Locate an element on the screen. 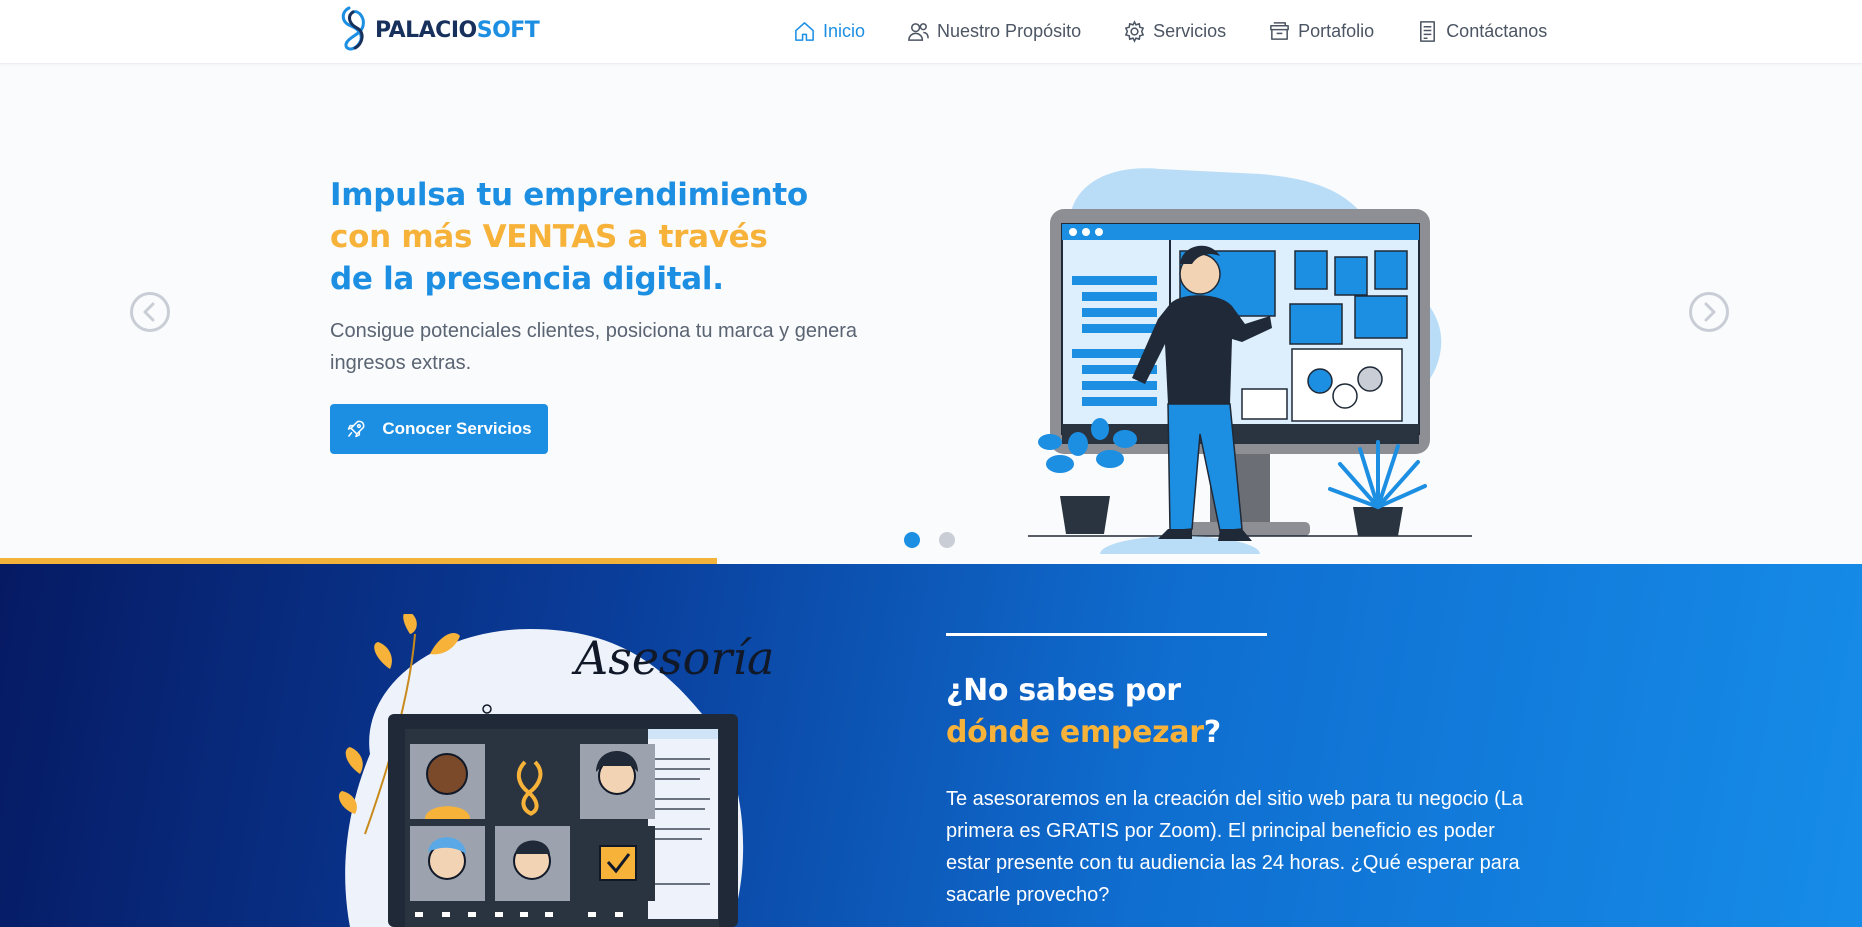  home-icon is located at coordinates (804, 31).